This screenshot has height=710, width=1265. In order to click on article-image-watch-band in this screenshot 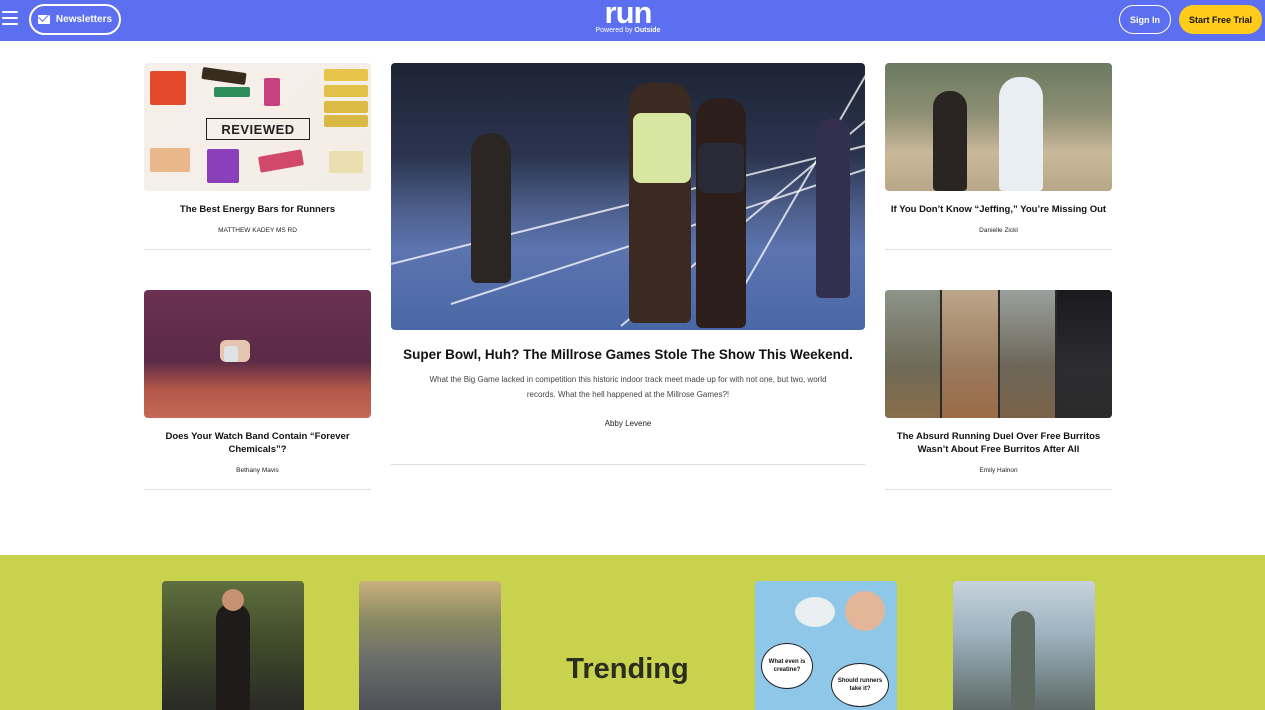, I will do `click(257, 354)`.